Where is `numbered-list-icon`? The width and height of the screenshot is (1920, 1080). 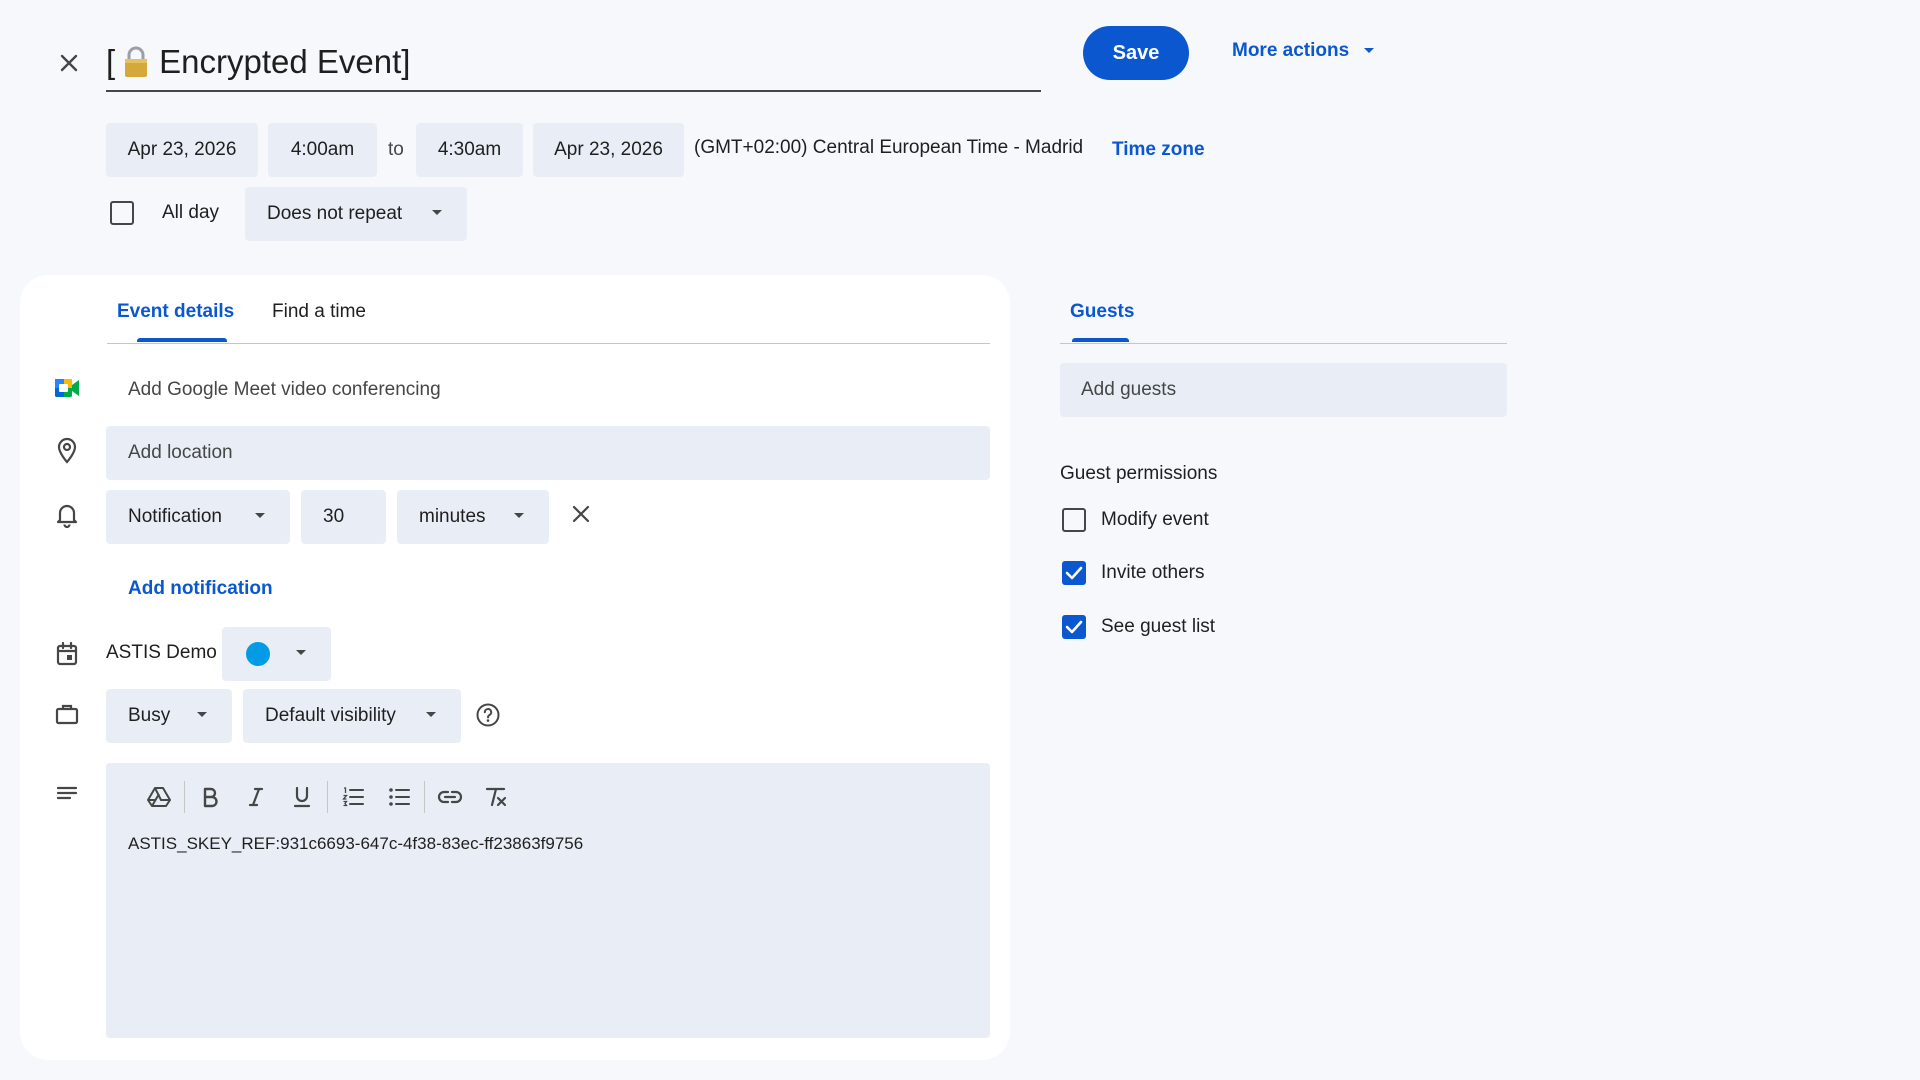
numbered-list-icon is located at coordinates (353, 797).